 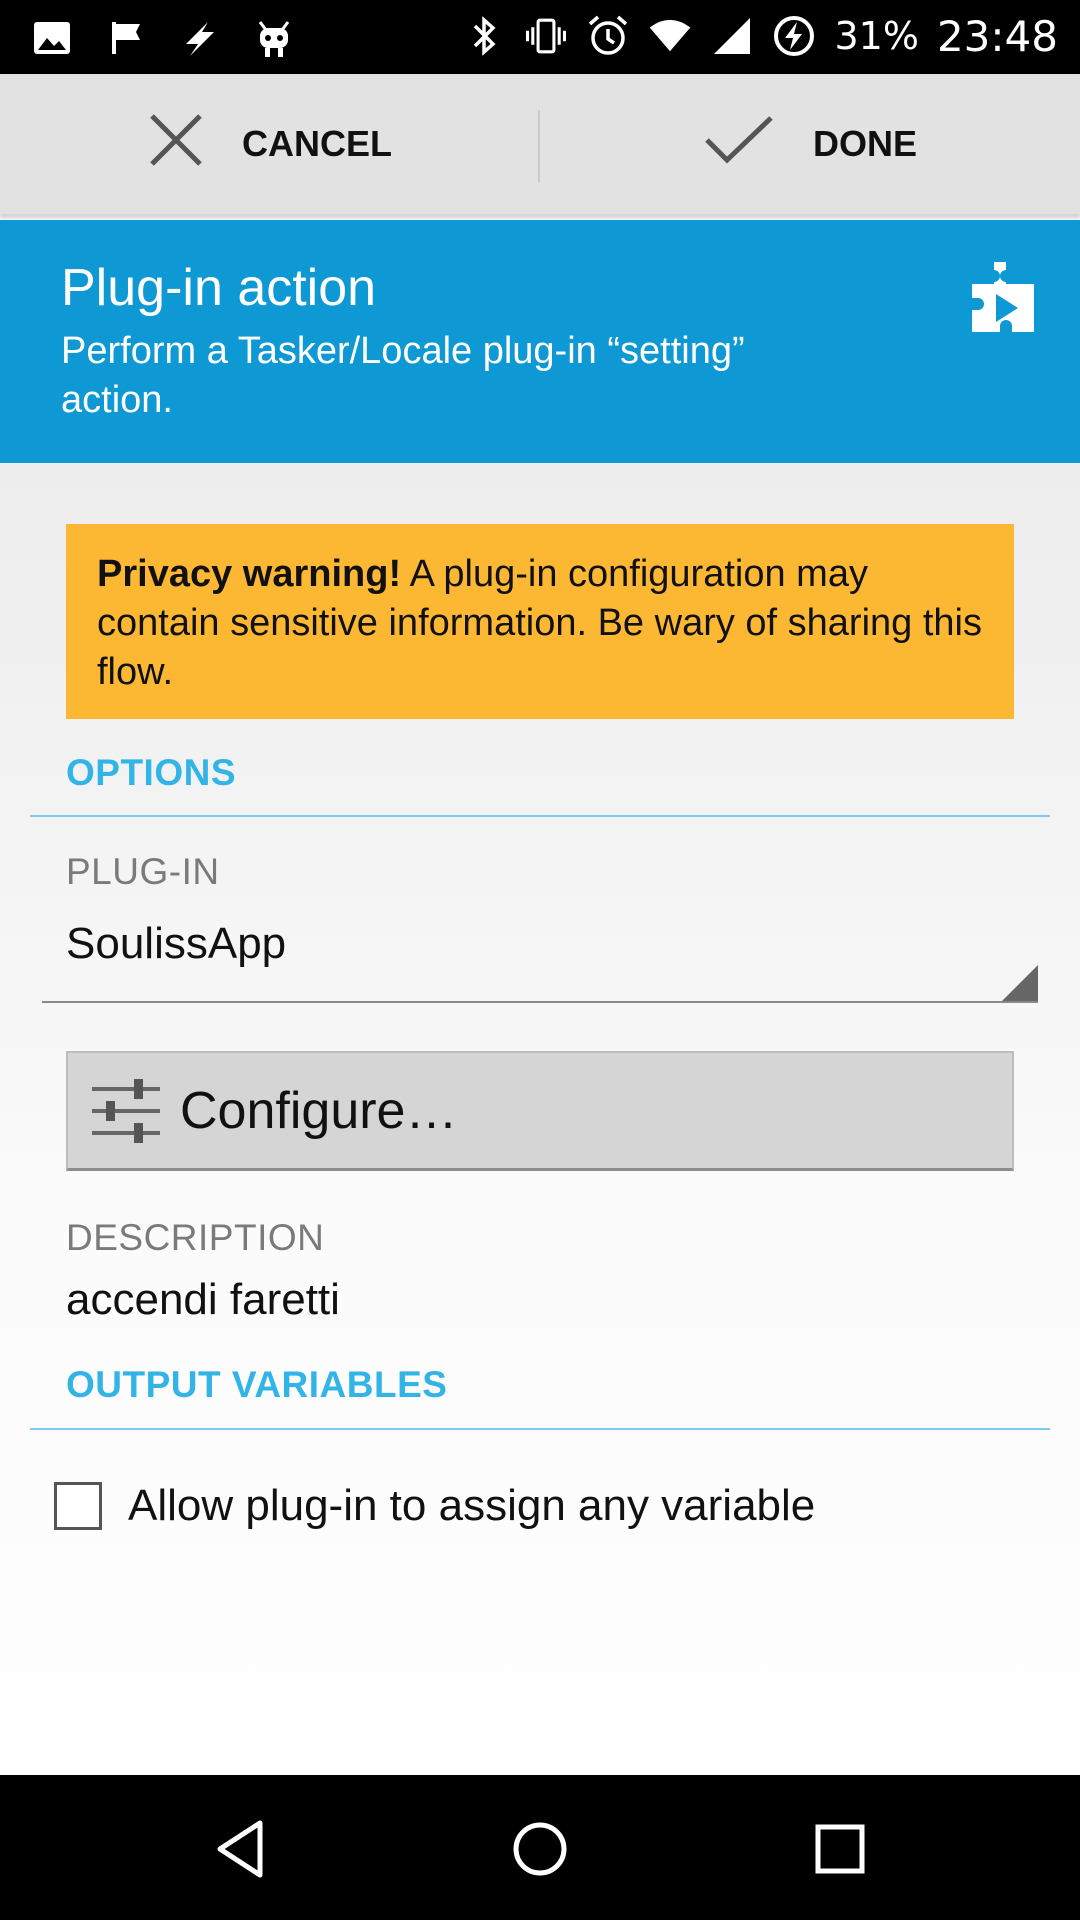 What do you see at coordinates (876, 36) in the screenshot?
I see `battery-percent: 31%` at bounding box center [876, 36].